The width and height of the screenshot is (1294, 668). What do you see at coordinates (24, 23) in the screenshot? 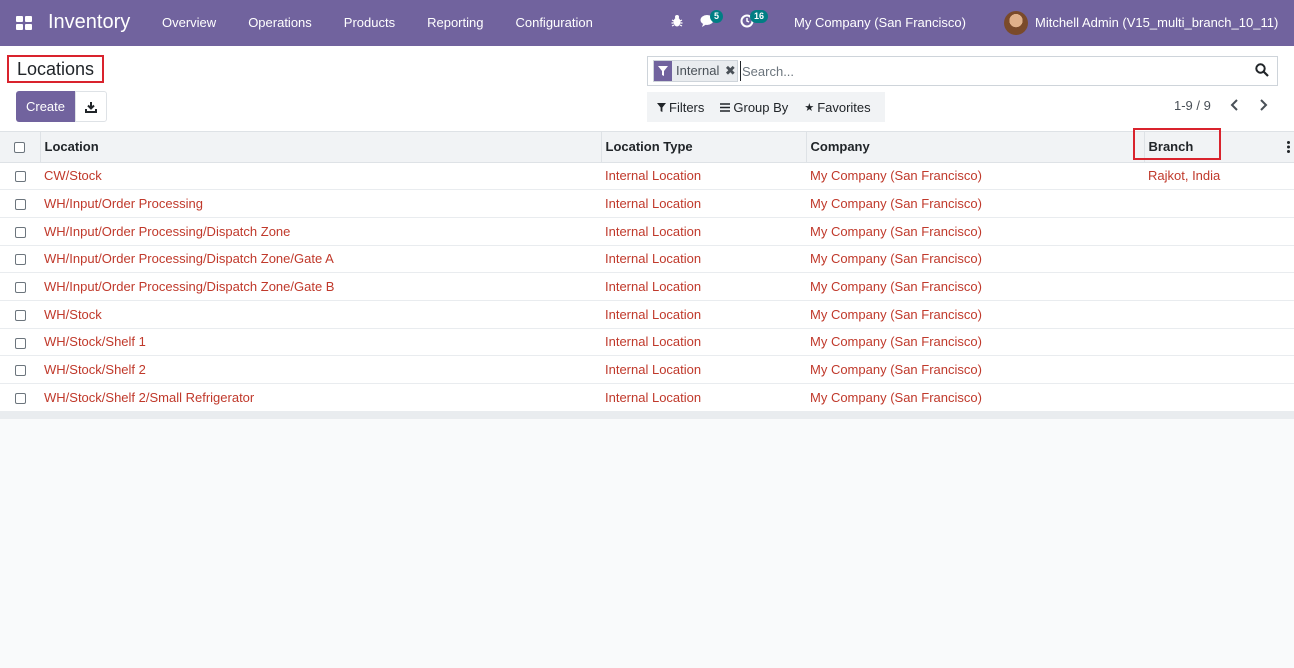
I see `apps-menu-icon` at bounding box center [24, 23].